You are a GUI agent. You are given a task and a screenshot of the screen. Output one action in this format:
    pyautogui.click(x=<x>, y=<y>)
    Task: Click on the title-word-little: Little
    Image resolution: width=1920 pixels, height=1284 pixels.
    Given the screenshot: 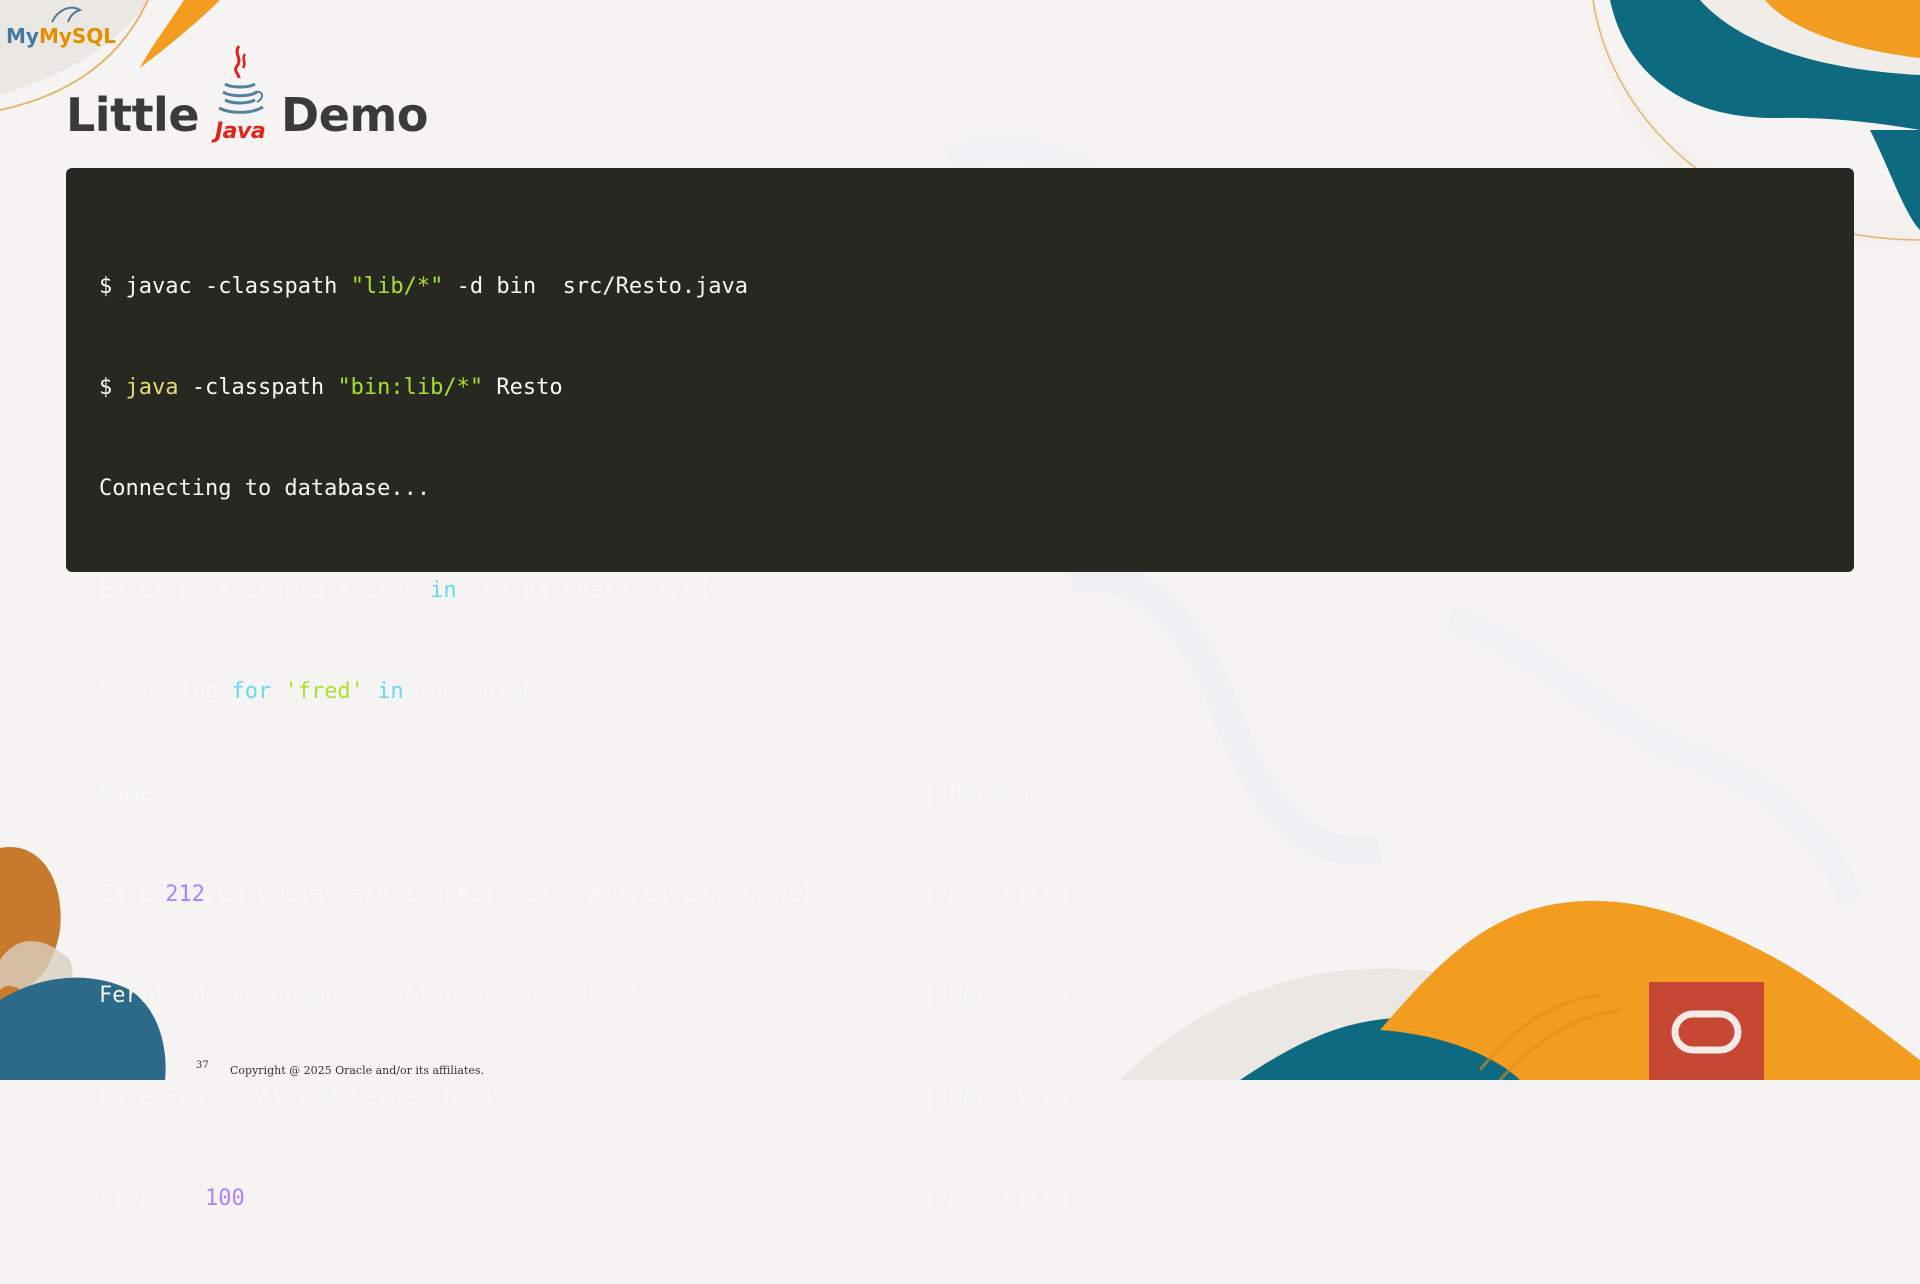 What is the action you would take?
    pyautogui.click(x=133, y=115)
    